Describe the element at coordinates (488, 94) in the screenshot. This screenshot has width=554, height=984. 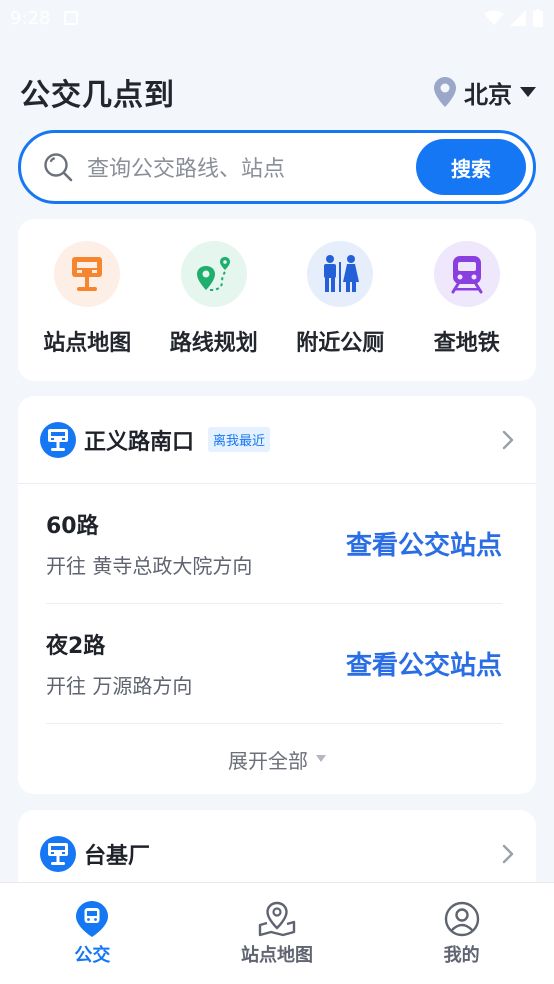
I see `city-name: 北京` at that location.